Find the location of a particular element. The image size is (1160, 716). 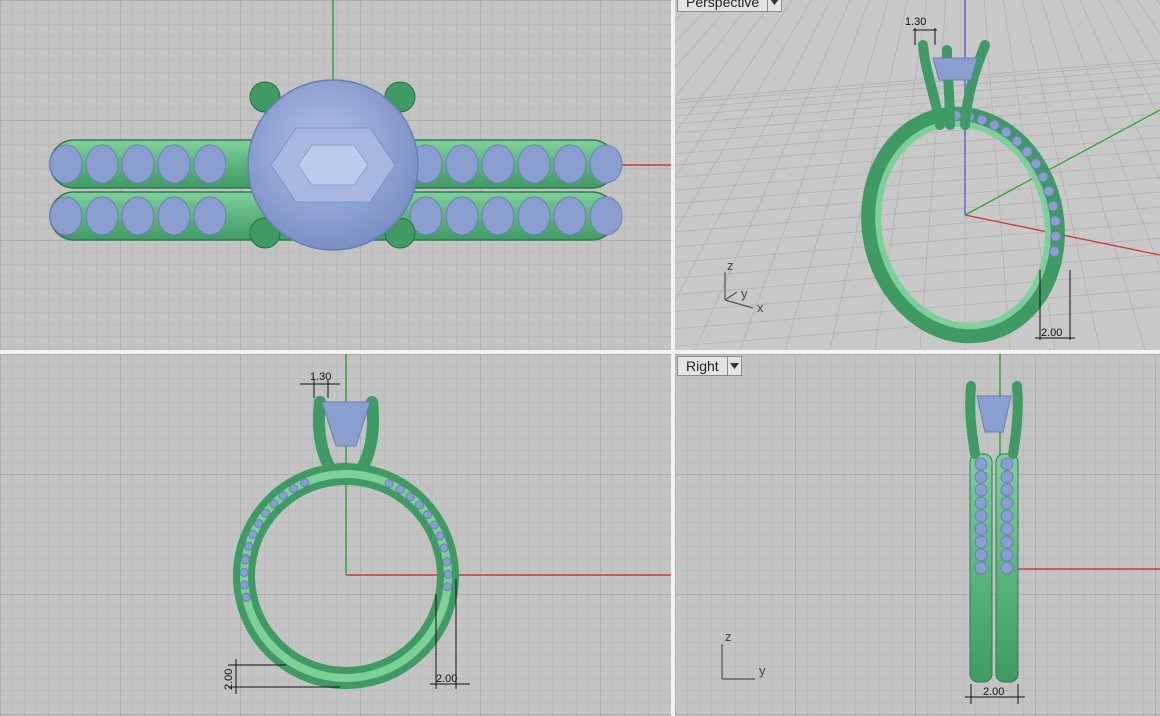

viewport-name: Right is located at coordinates (702, 366).